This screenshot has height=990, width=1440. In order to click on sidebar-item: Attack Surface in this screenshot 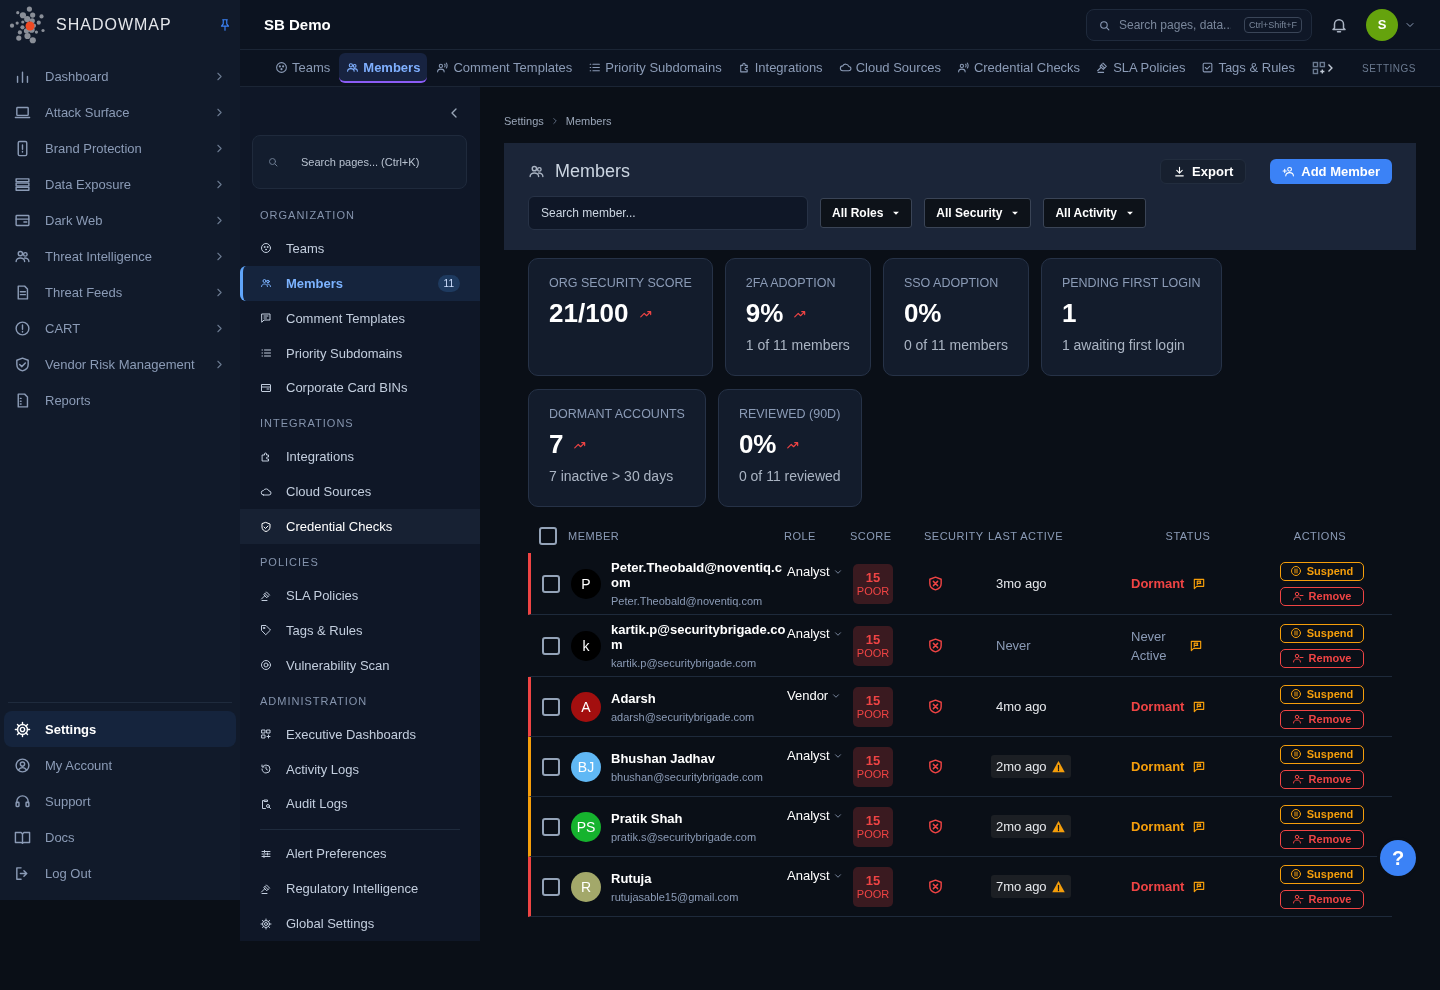, I will do `click(120, 112)`.